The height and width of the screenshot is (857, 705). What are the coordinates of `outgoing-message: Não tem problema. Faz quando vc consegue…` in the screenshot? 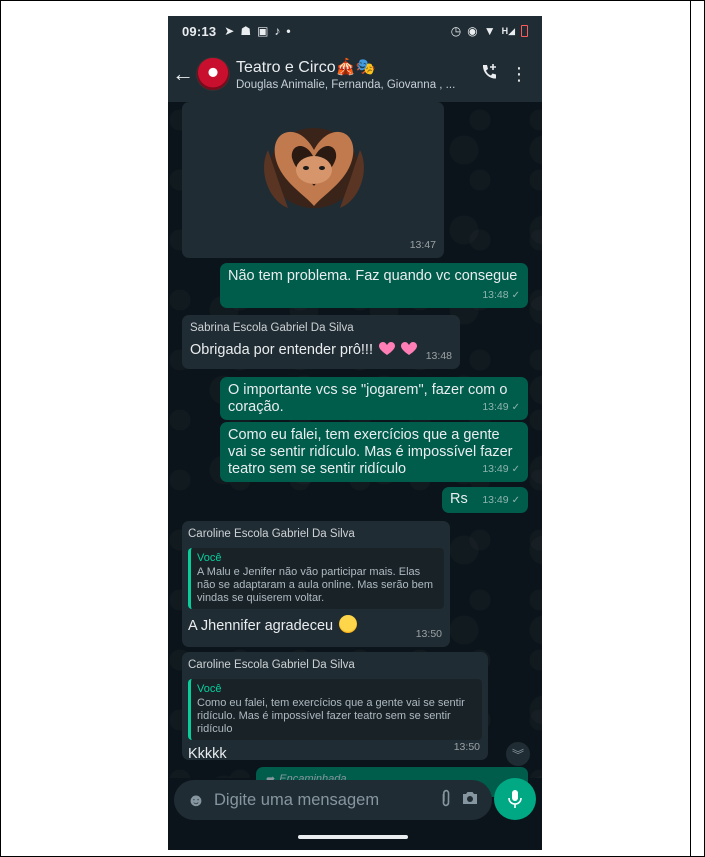 It's located at (374, 285).